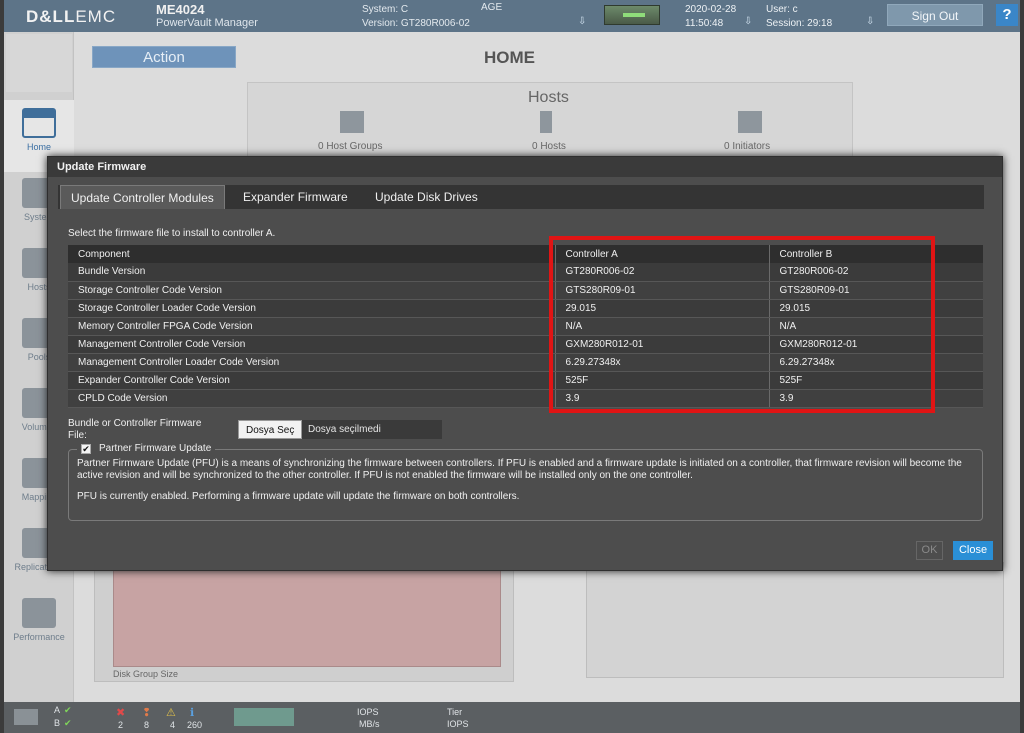 The width and height of the screenshot is (1024, 733). What do you see at coordinates (935, 15) in the screenshot?
I see `sign-out-button: Sign Out` at bounding box center [935, 15].